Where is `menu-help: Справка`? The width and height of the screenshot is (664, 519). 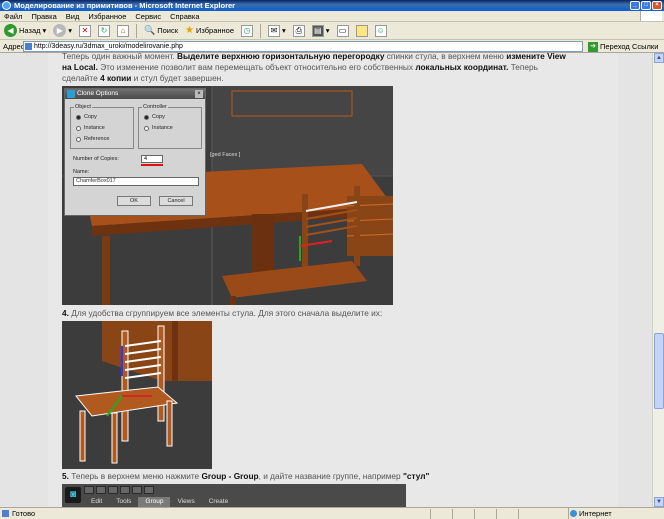 menu-help: Справка is located at coordinates (184, 16).